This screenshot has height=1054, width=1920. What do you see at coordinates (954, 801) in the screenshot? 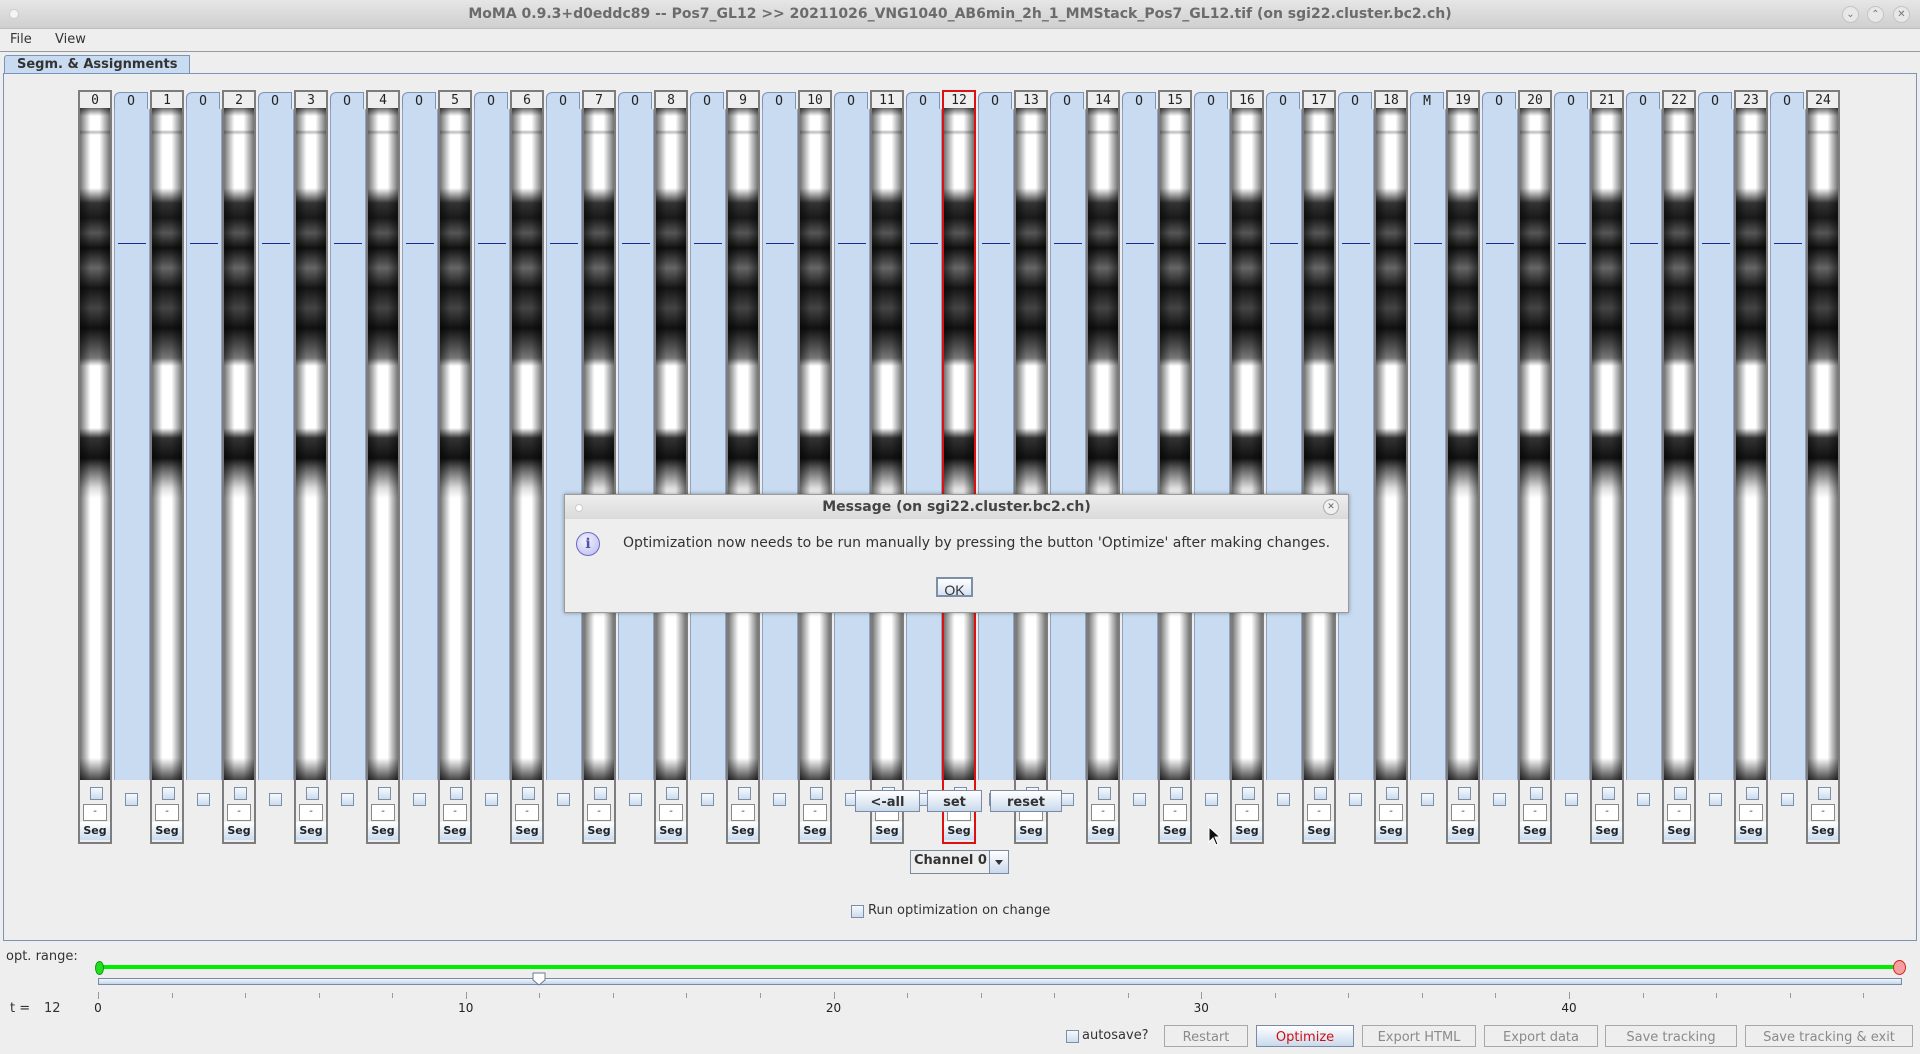
I see `set-button: set` at bounding box center [954, 801].